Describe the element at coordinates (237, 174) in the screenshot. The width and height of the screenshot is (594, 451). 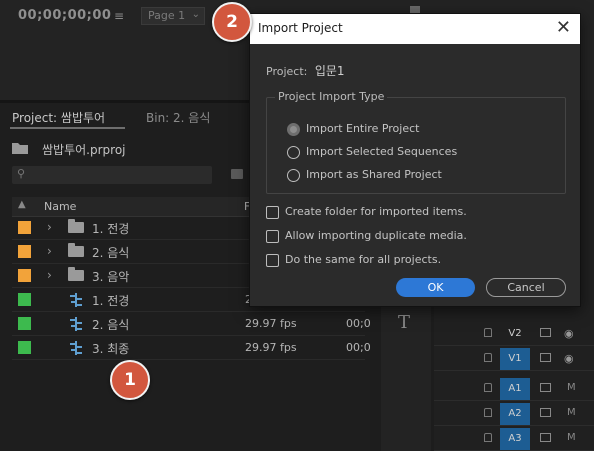
I see `bin-view-icon` at that location.